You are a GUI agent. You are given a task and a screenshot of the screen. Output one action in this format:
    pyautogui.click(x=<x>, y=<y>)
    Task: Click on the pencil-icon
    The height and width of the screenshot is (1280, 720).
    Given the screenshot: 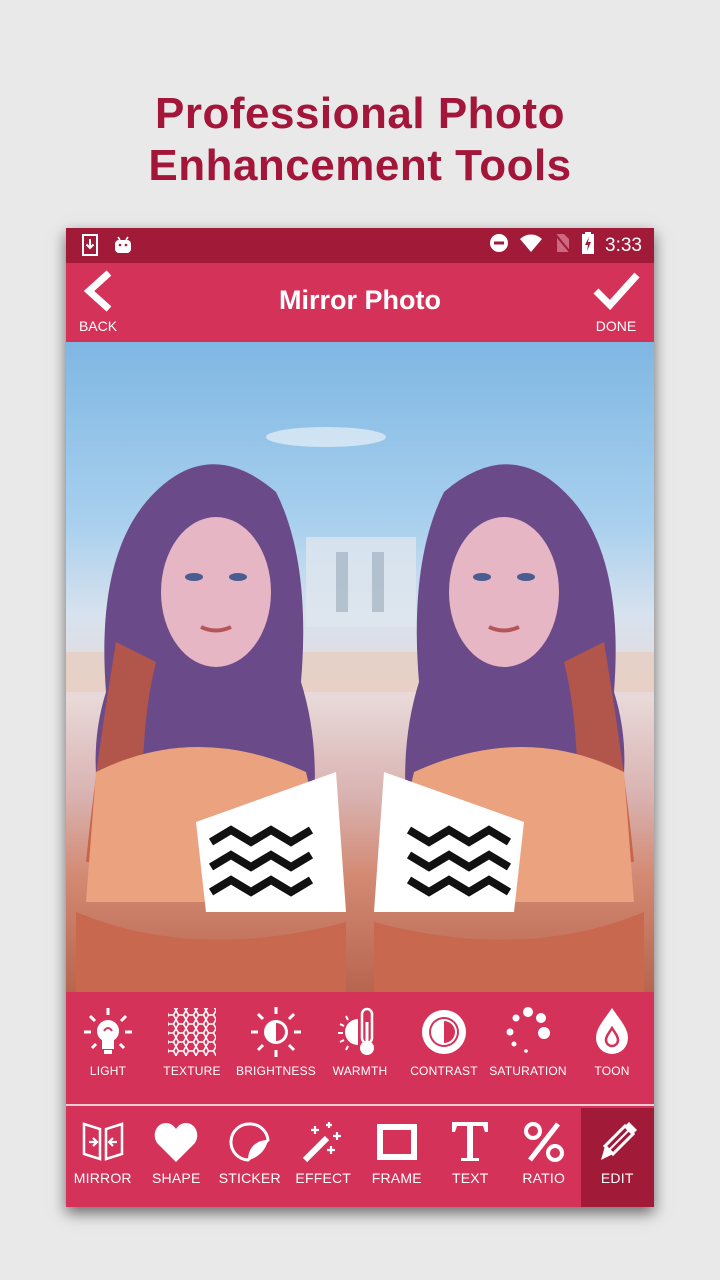 What is the action you would take?
    pyautogui.click(x=617, y=1142)
    